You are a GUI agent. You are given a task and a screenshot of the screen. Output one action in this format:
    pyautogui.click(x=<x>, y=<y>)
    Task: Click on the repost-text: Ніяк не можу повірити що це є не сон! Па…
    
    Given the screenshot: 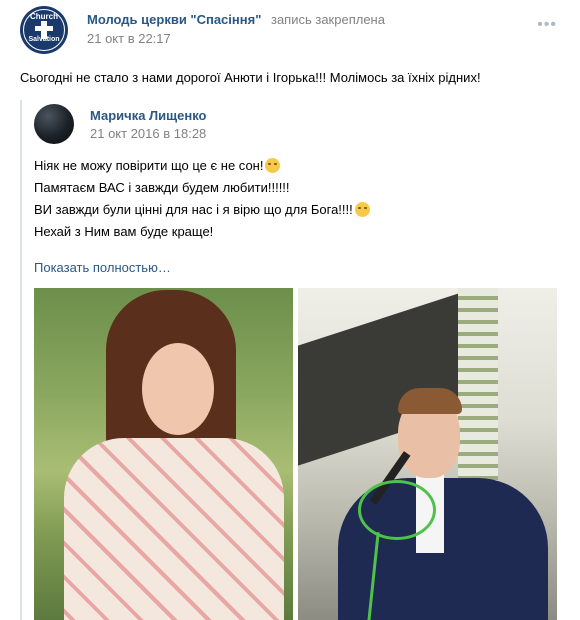 What is the action you would take?
    pyautogui.click(x=202, y=199)
    